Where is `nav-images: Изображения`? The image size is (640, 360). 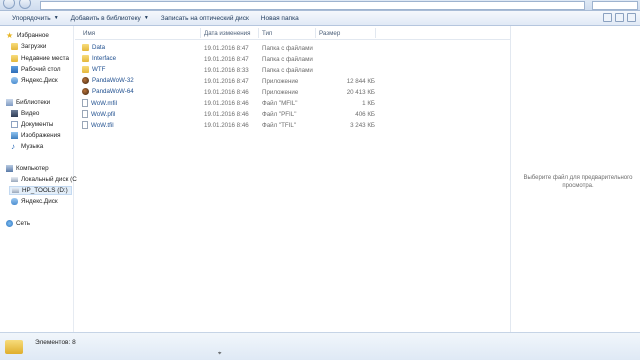 nav-images: Изображения is located at coordinates (36, 135).